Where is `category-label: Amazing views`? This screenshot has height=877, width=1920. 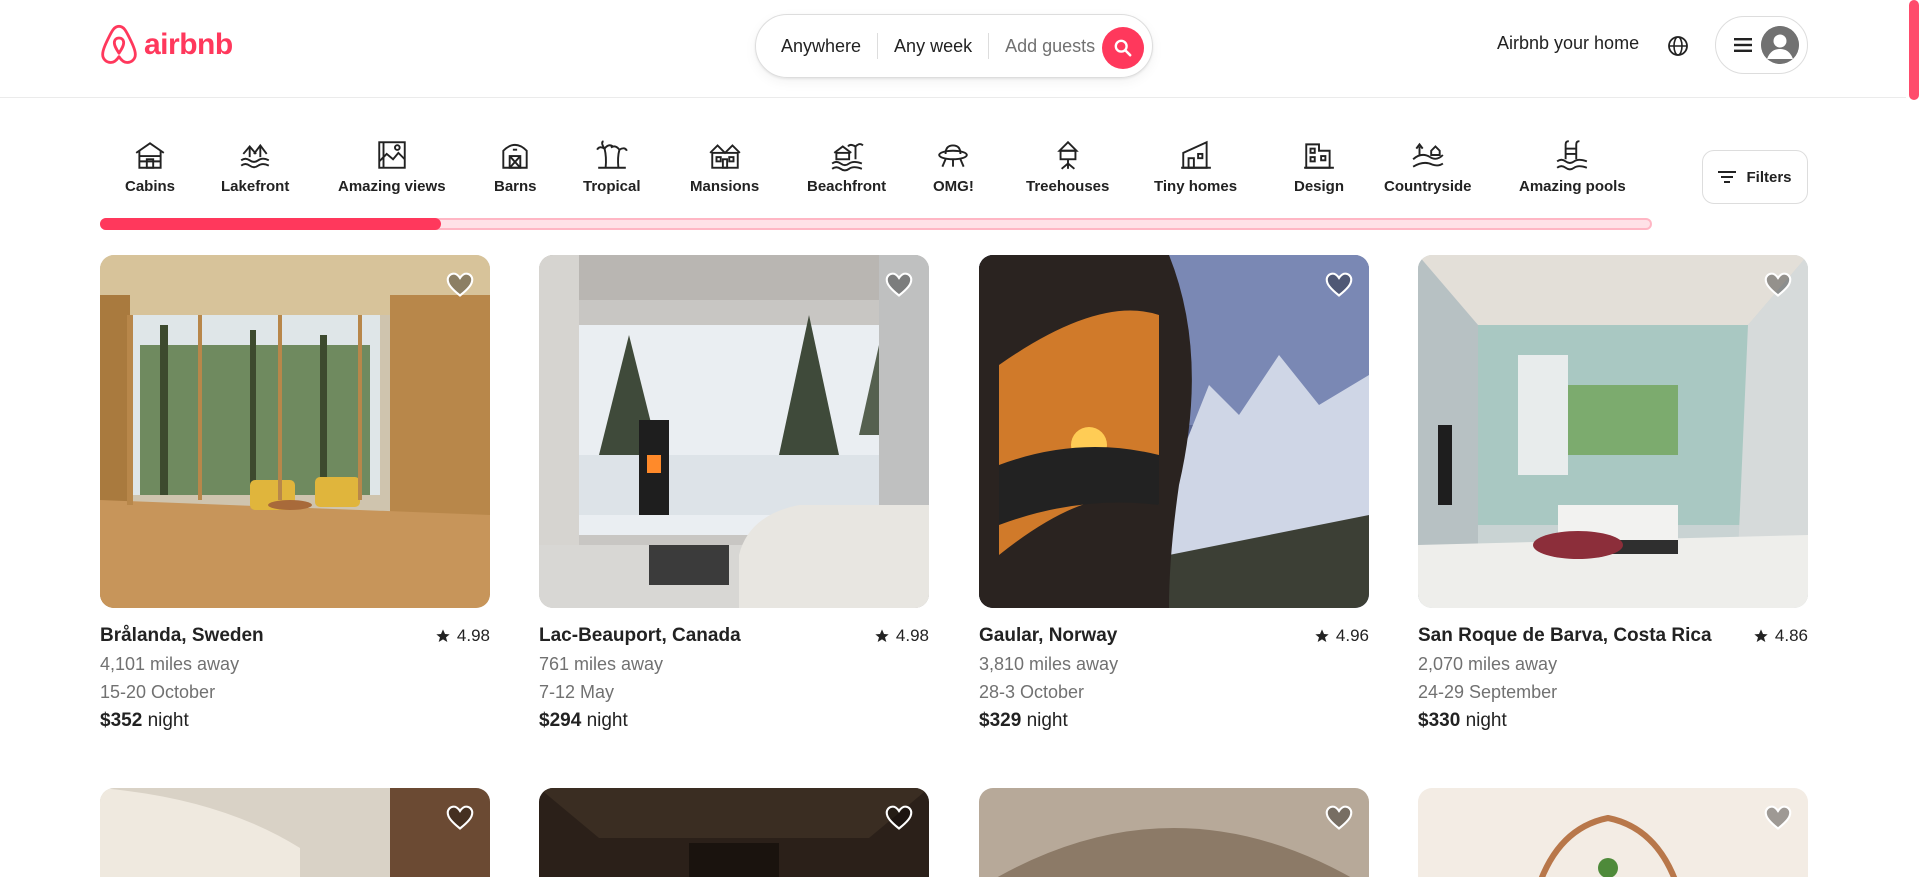 category-label: Amazing views is located at coordinates (392, 186).